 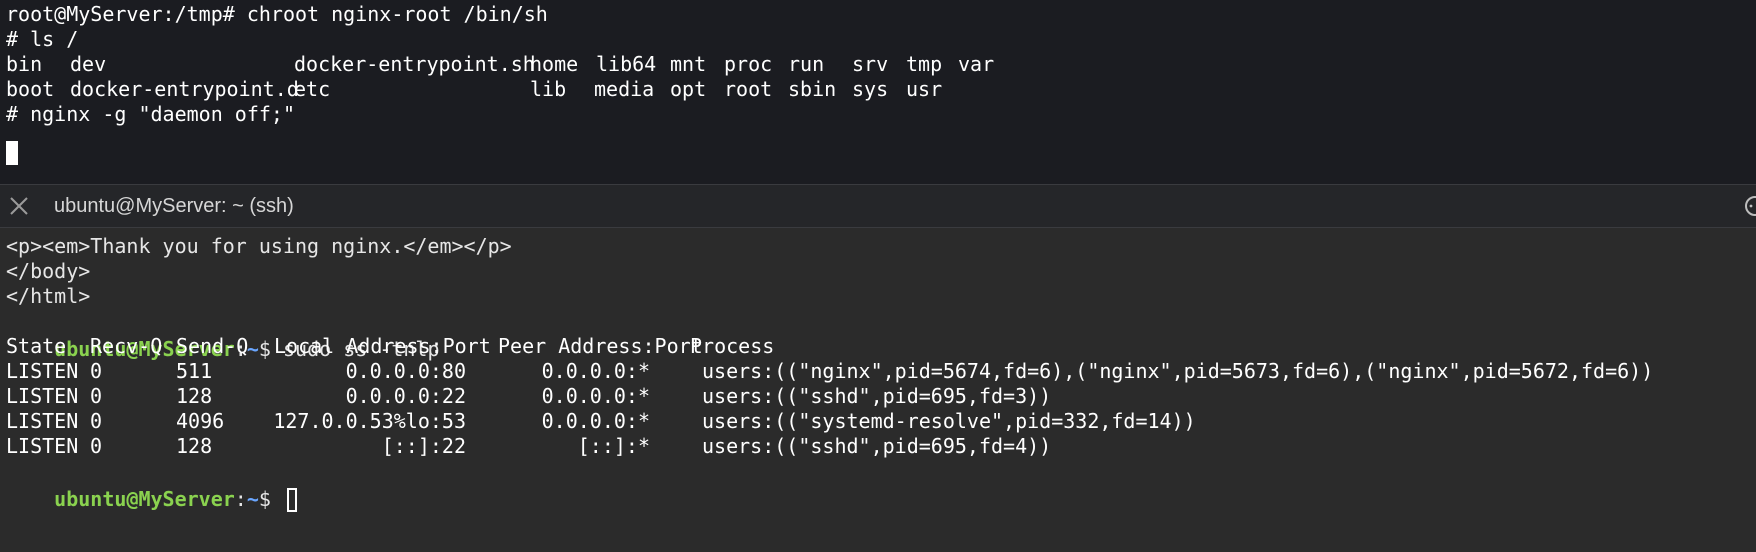 I want to click on ls-entry: opt, so click(x=688, y=89).